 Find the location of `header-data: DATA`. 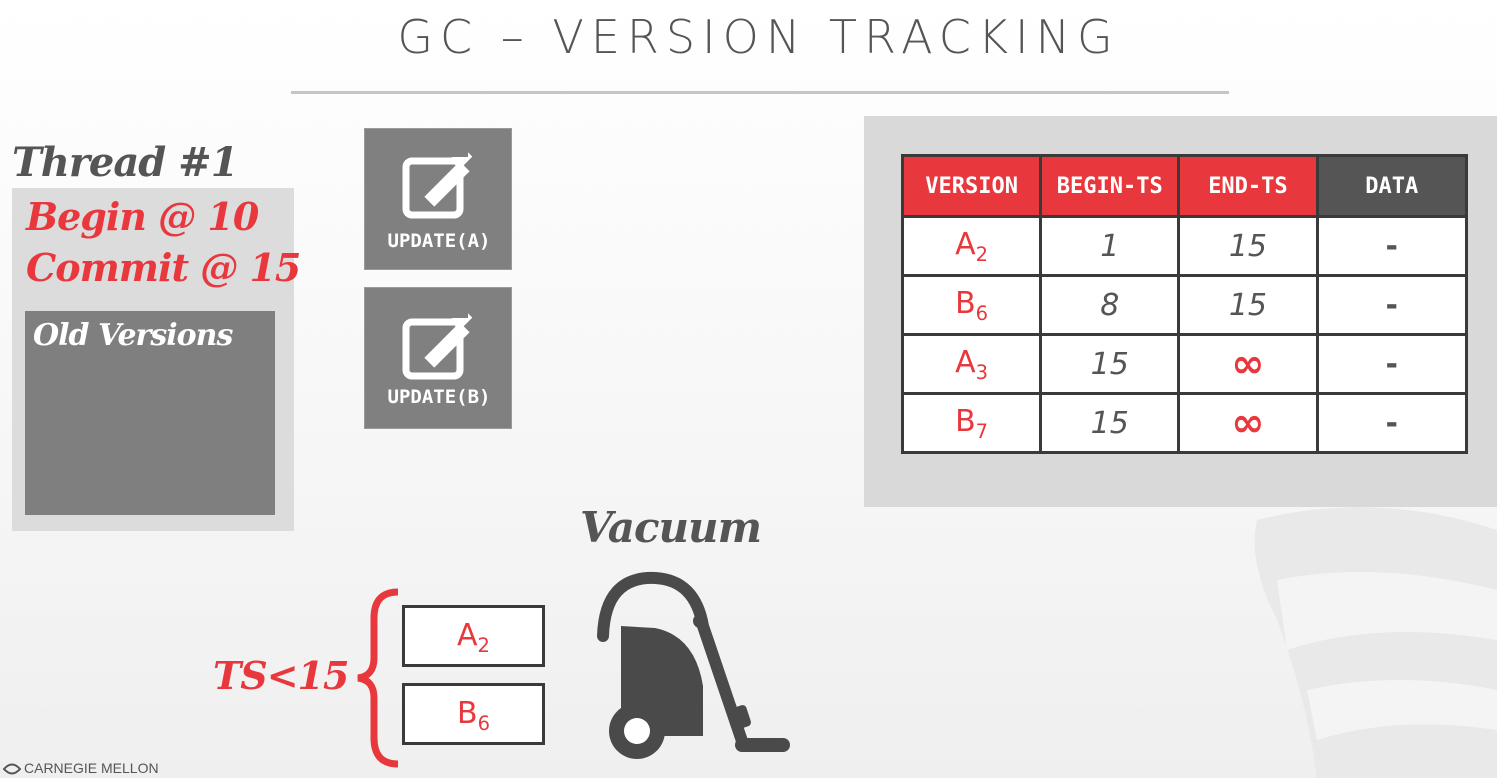

header-data: DATA is located at coordinates (1392, 186).